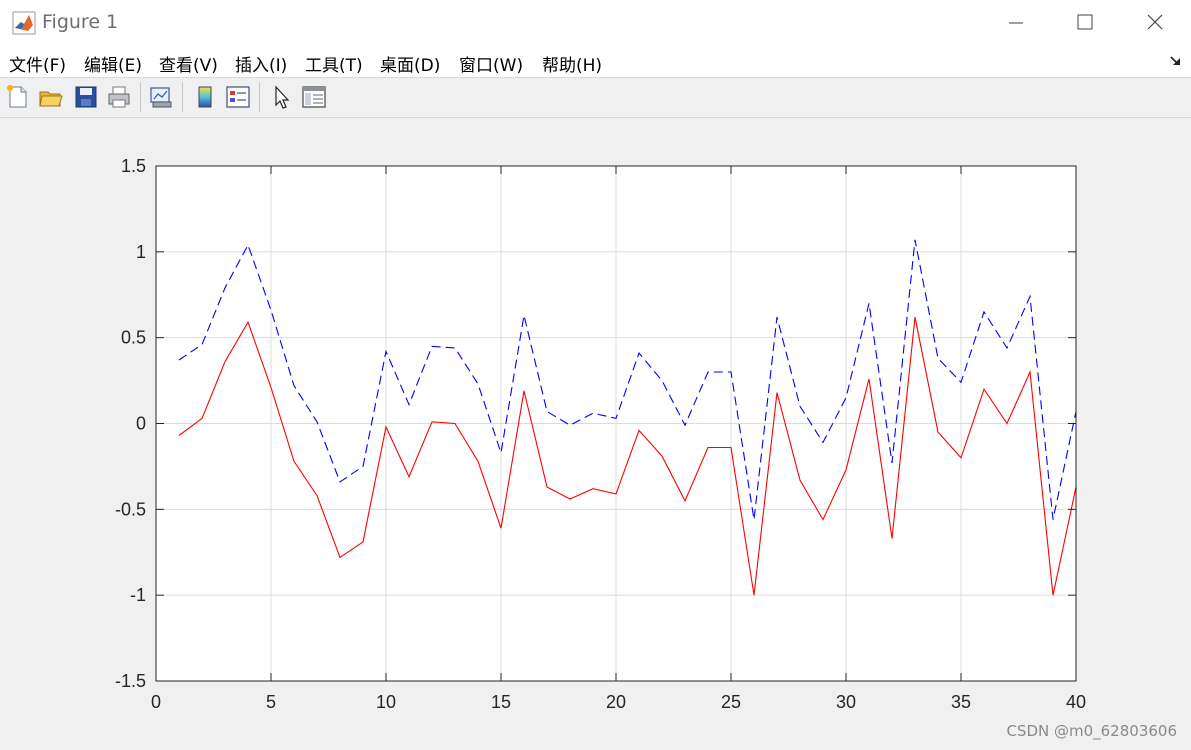 Image resolution: width=1191 pixels, height=750 pixels. I want to click on edit-plot-icon, so click(281, 97).